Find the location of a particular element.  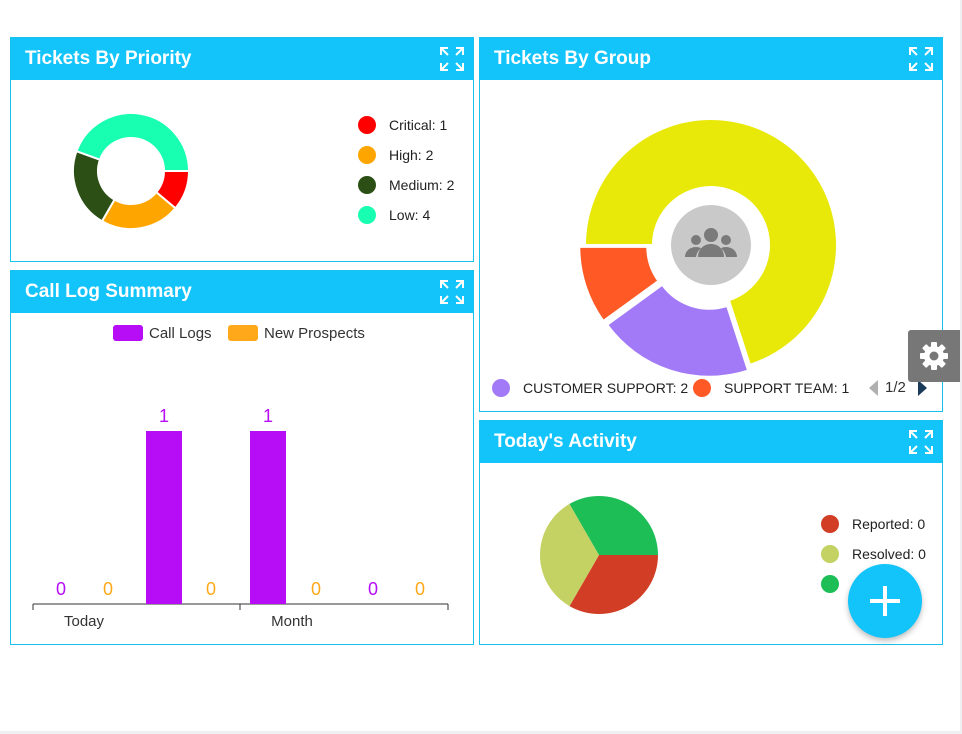

legend-label: Critical: 1 is located at coordinates (418, 125).